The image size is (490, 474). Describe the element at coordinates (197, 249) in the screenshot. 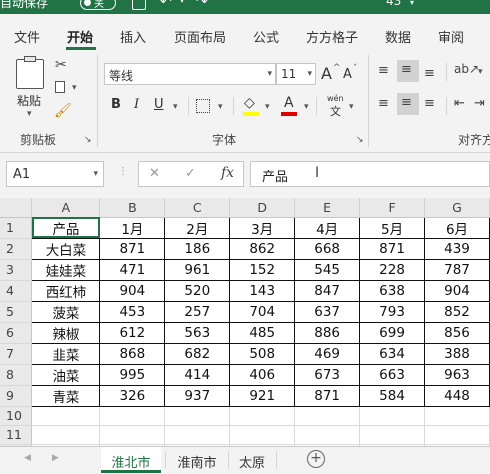

I see `cell: 186` at that location.